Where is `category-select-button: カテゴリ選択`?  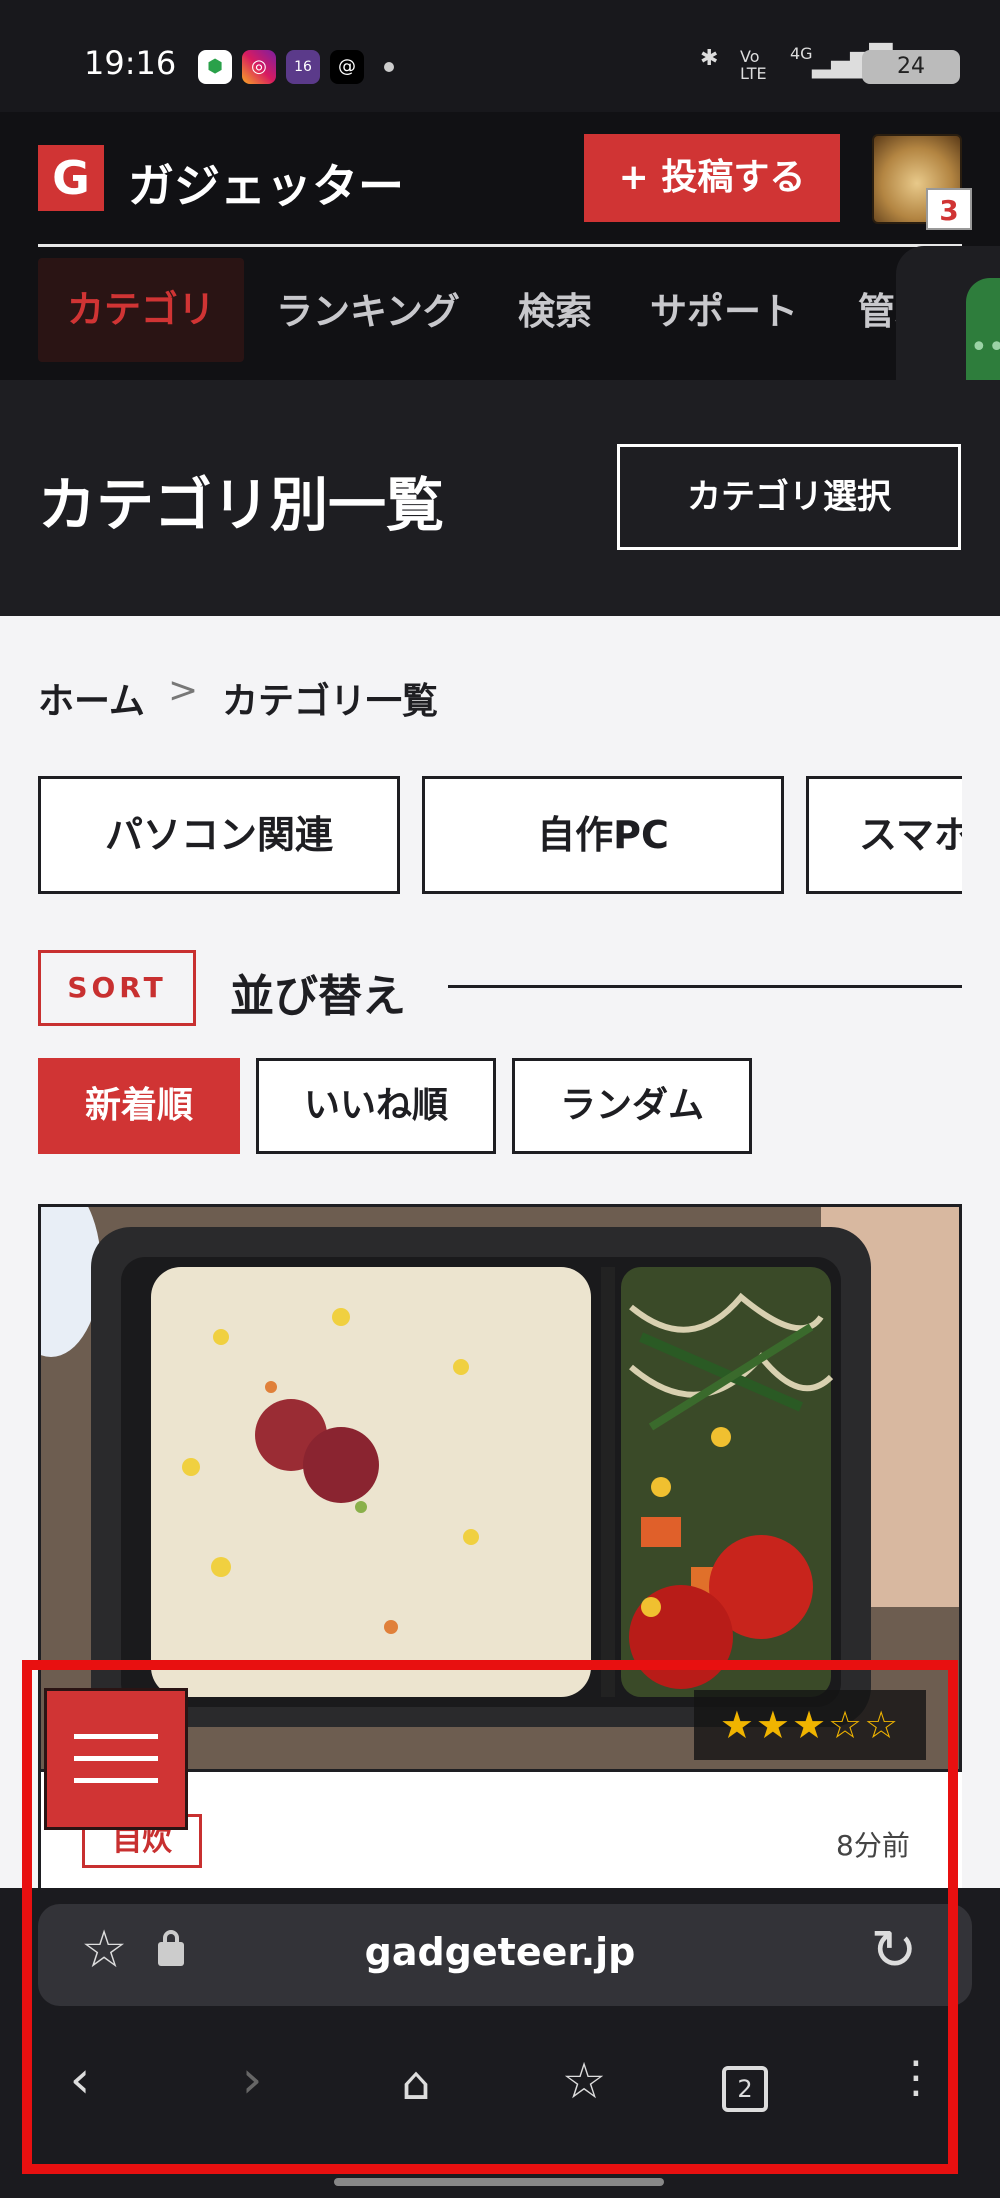 category-select-button: カテゴリ選択 is located at coordinates (789, 497).